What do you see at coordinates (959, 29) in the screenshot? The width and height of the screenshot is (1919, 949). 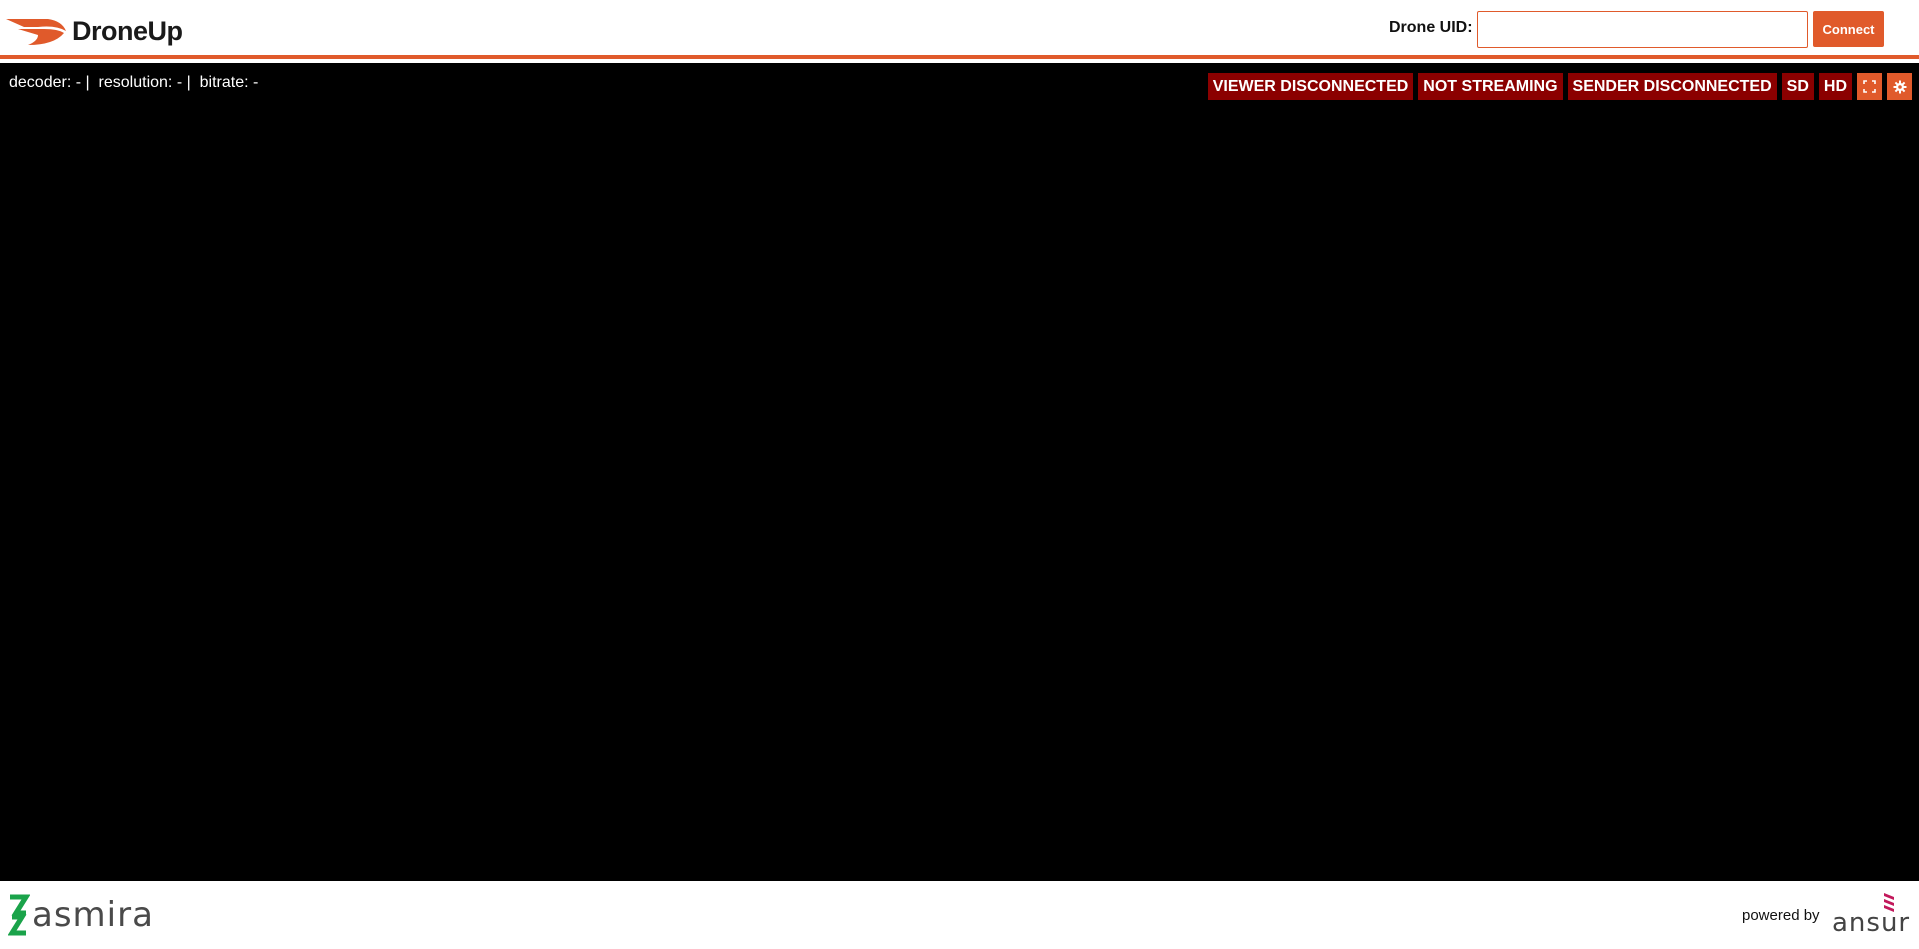 I see `app-header: DroneUp Drone UID: Connect` at bounding box center [959, 29].